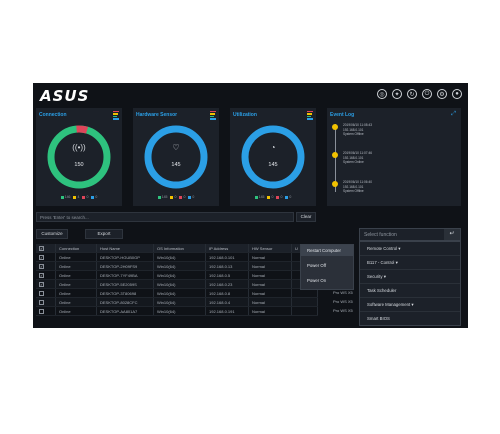 The image size is (500, 434). Describe the element at coordinates (310, 116) in the screenshot. I see `bar-chart-icon` at that location.